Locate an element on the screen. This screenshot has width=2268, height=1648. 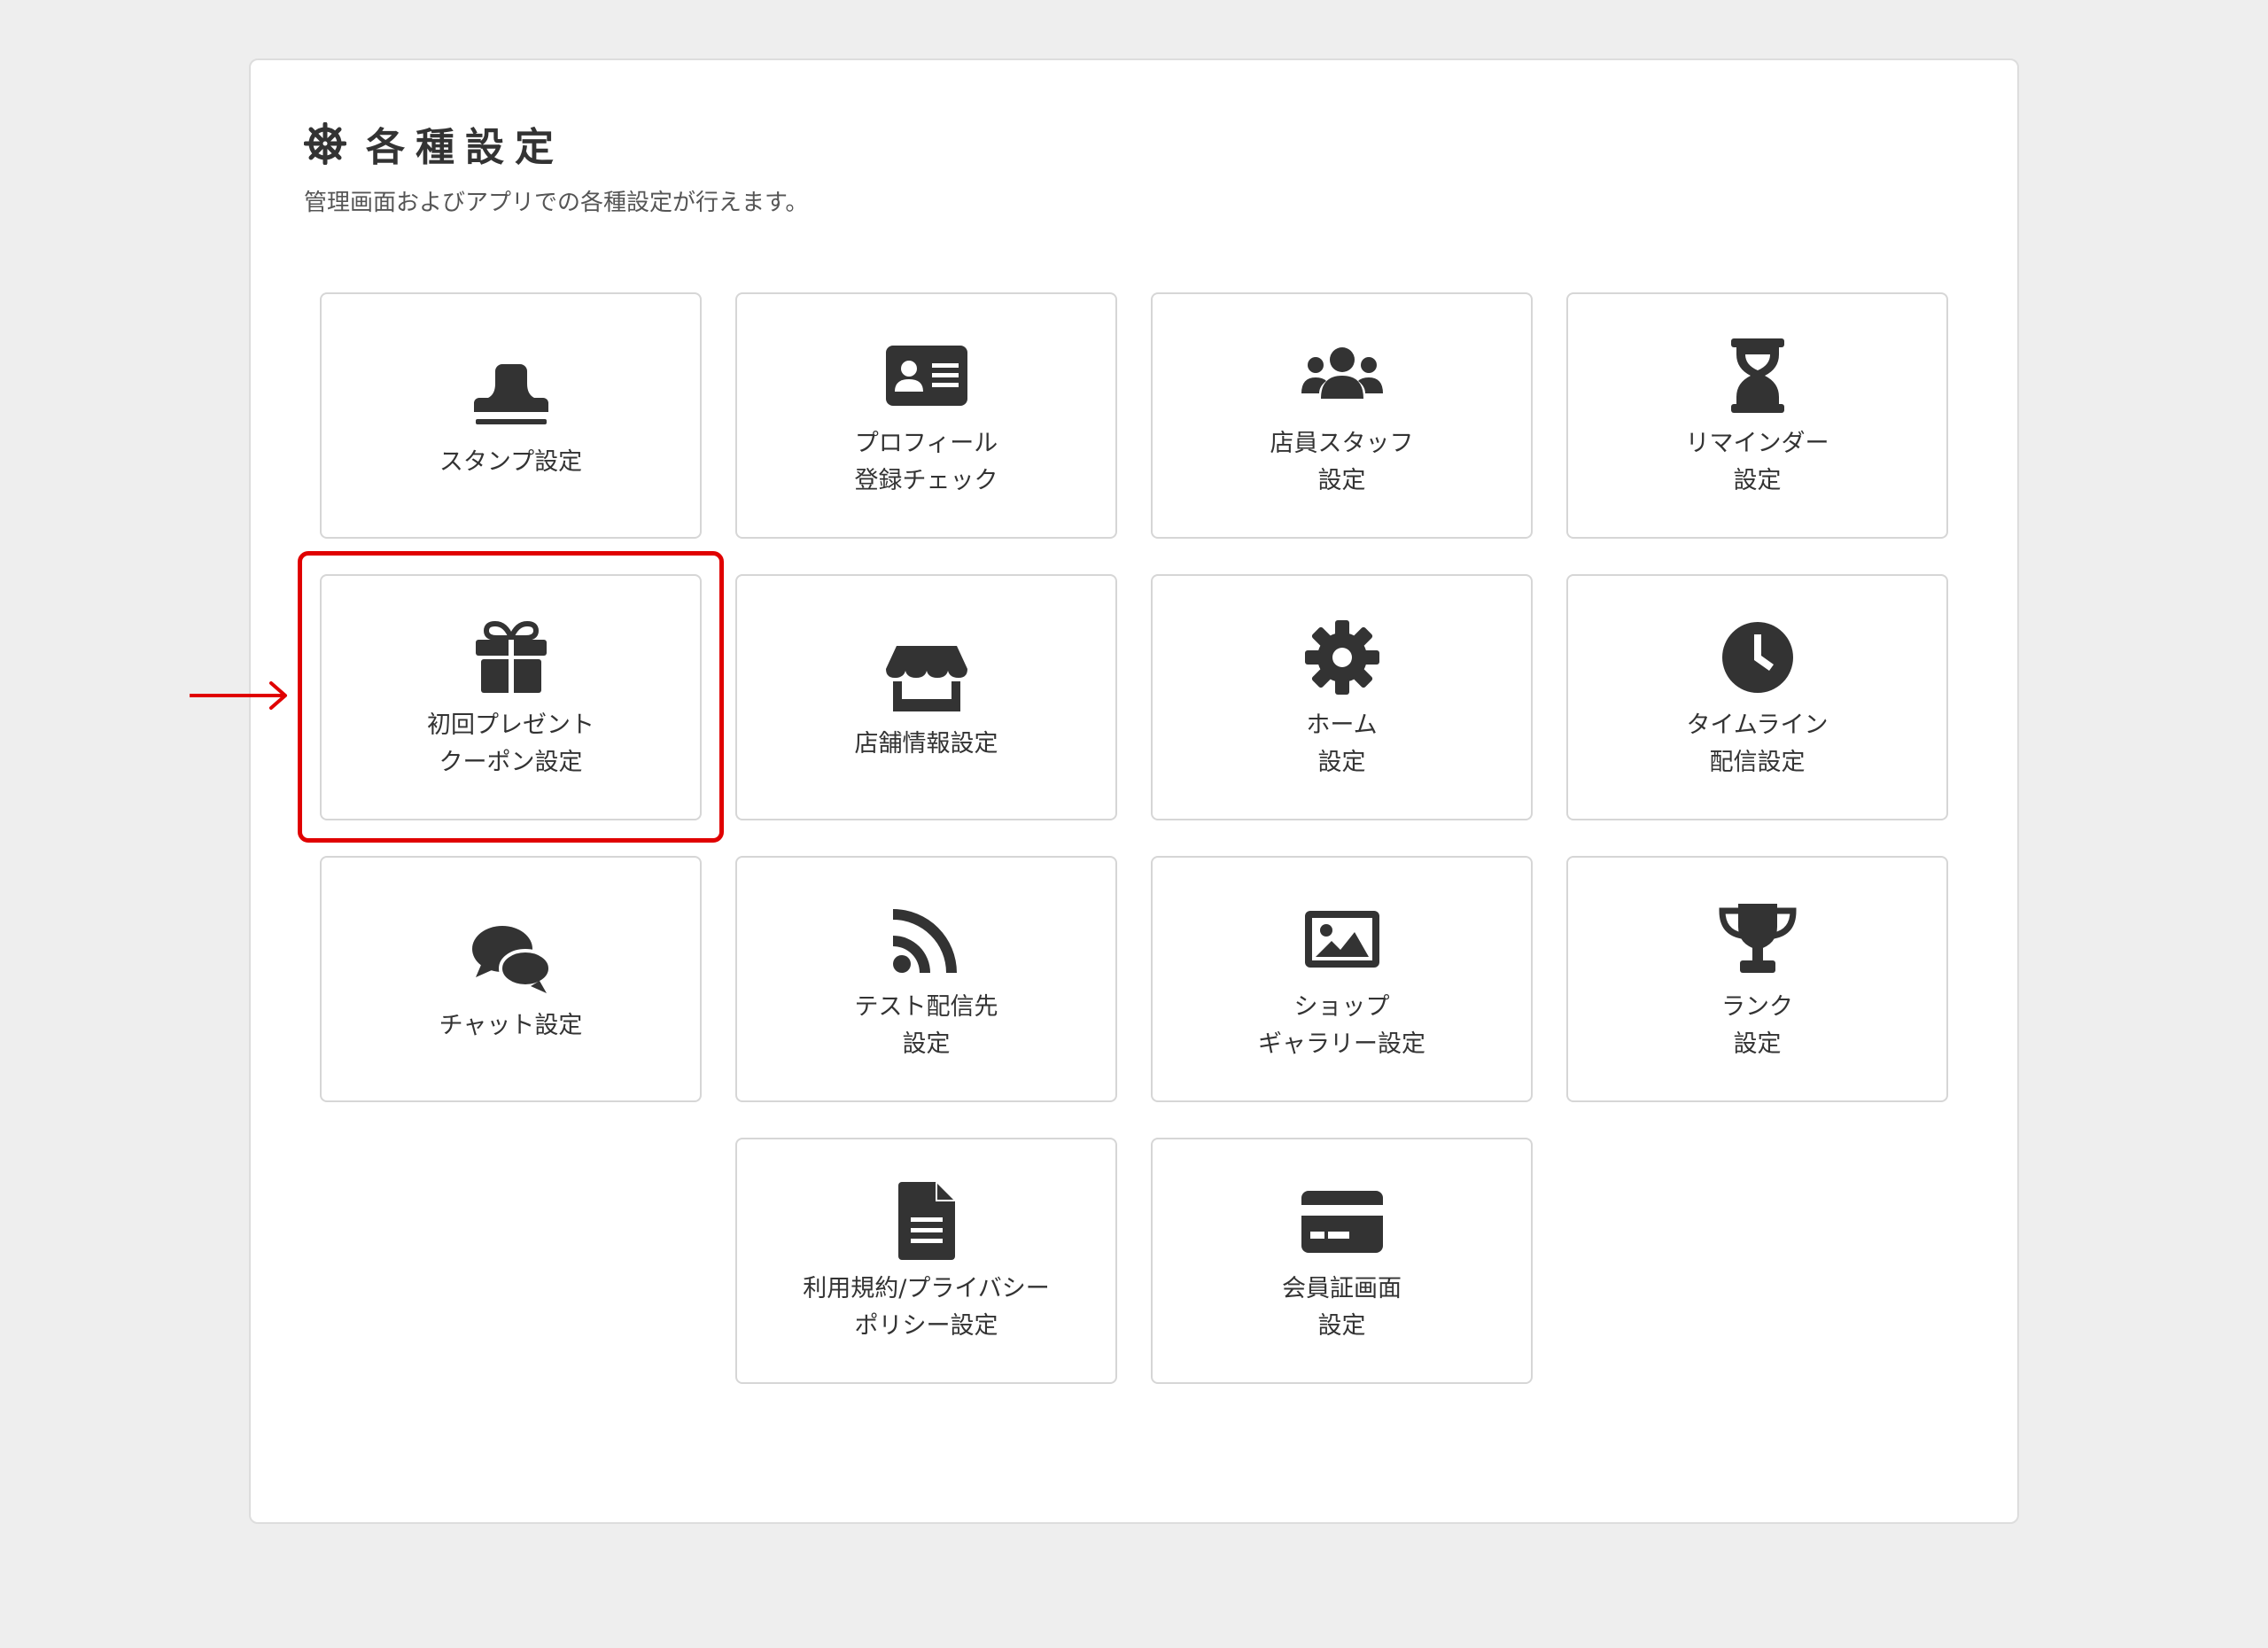
tile-shop-gallery: ショップ ギャラリー設定 is located at coordinates (1342, 979).